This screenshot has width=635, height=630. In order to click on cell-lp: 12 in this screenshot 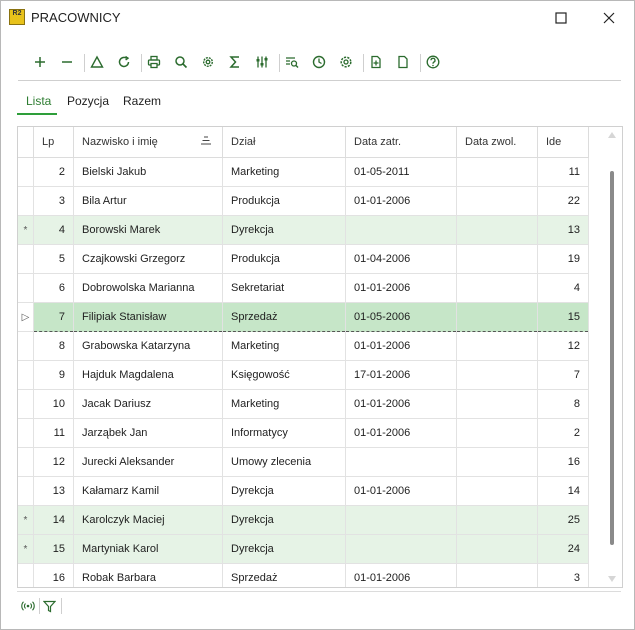, I will do `click(53, 462)`.